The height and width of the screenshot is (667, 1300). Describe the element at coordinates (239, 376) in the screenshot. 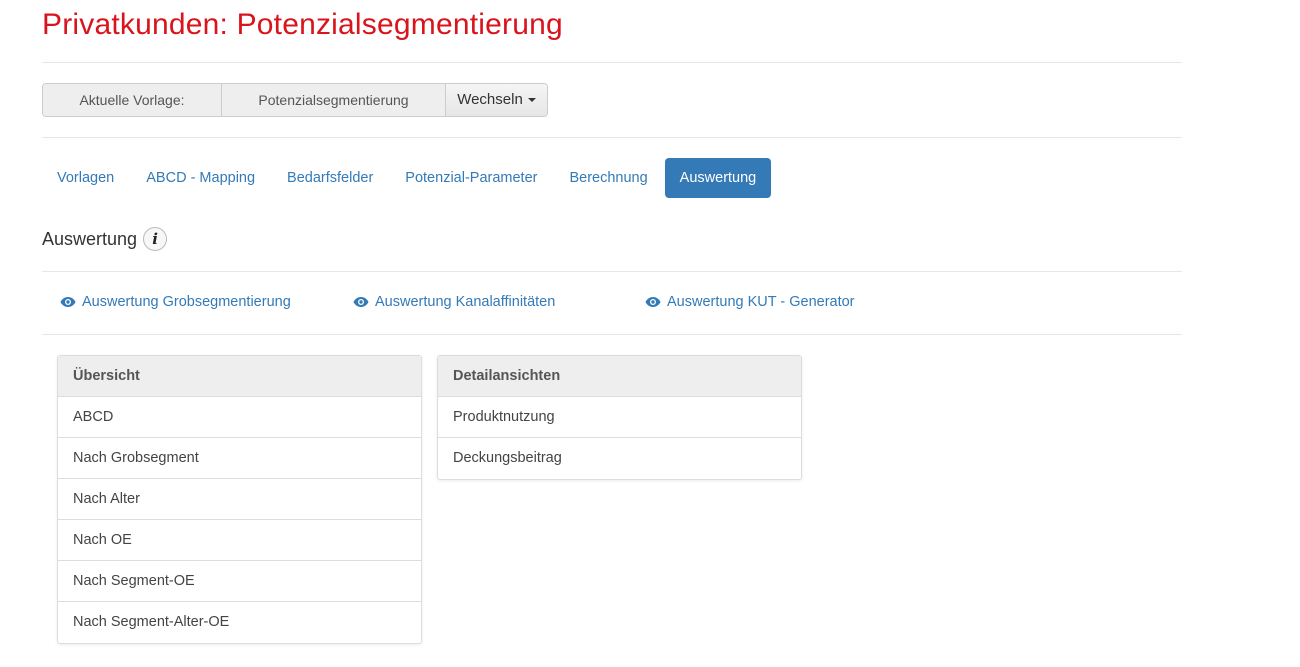

I see `overview-heading: Übersicht` at that location.